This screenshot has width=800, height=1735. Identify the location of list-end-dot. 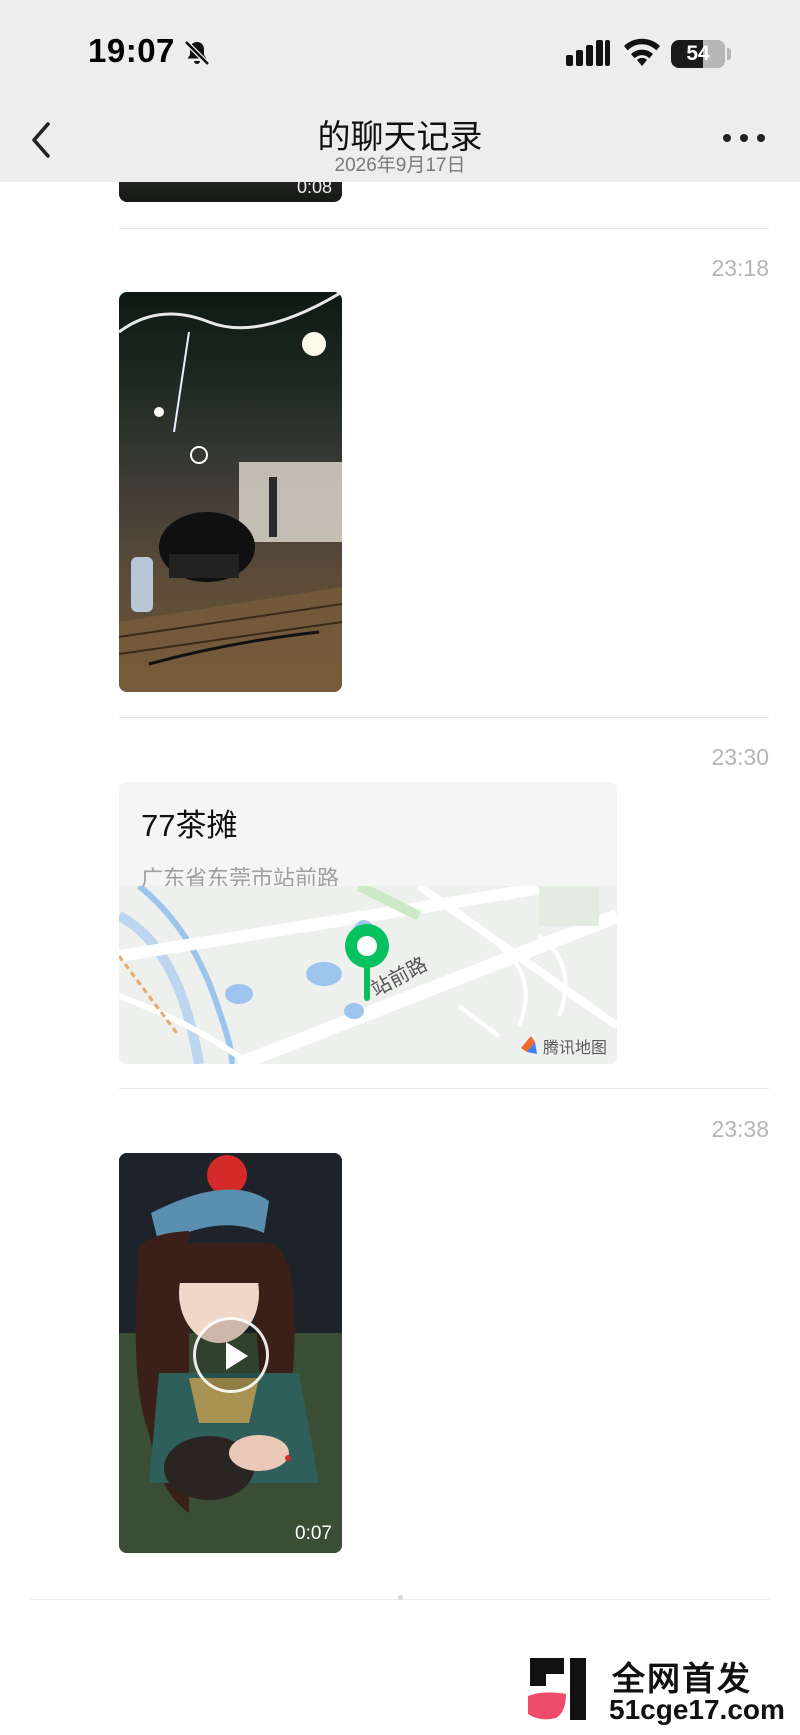
(400, 1597).